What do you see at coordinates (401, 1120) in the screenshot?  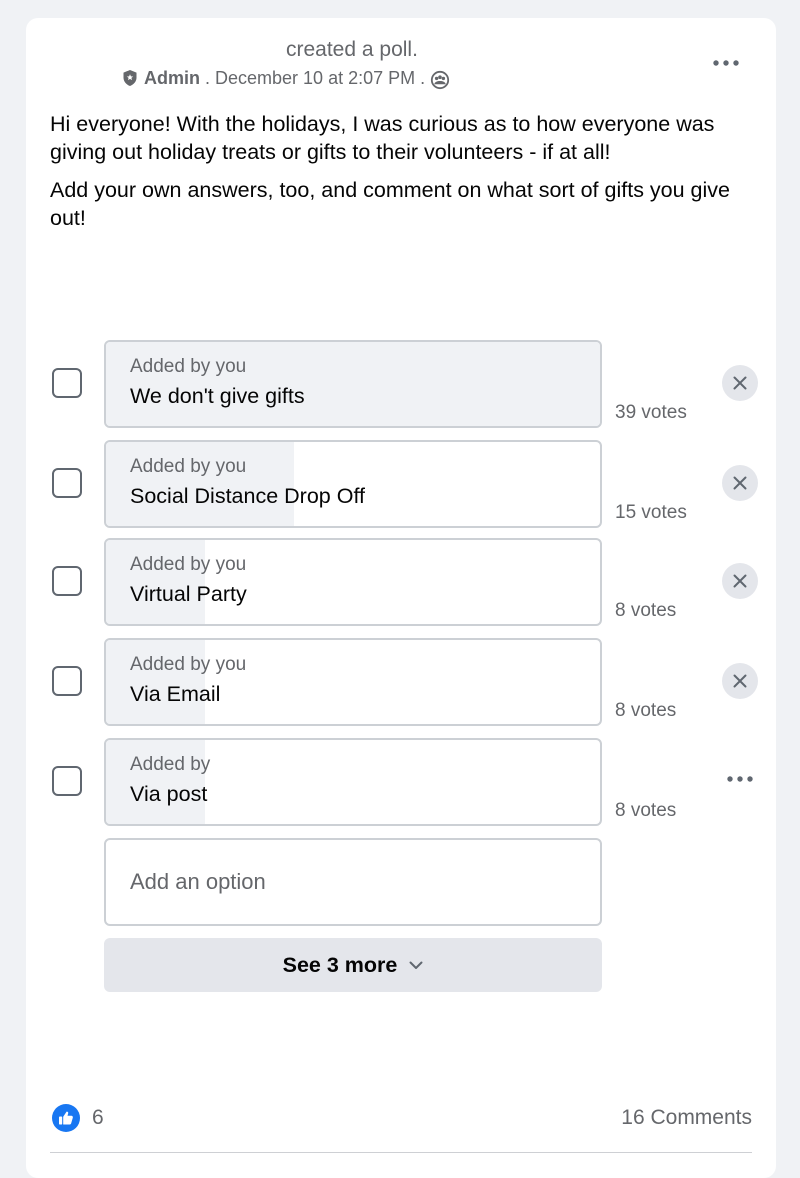 I see `post-footer: 6 16 Comments` at bounding box center [401, 1120].